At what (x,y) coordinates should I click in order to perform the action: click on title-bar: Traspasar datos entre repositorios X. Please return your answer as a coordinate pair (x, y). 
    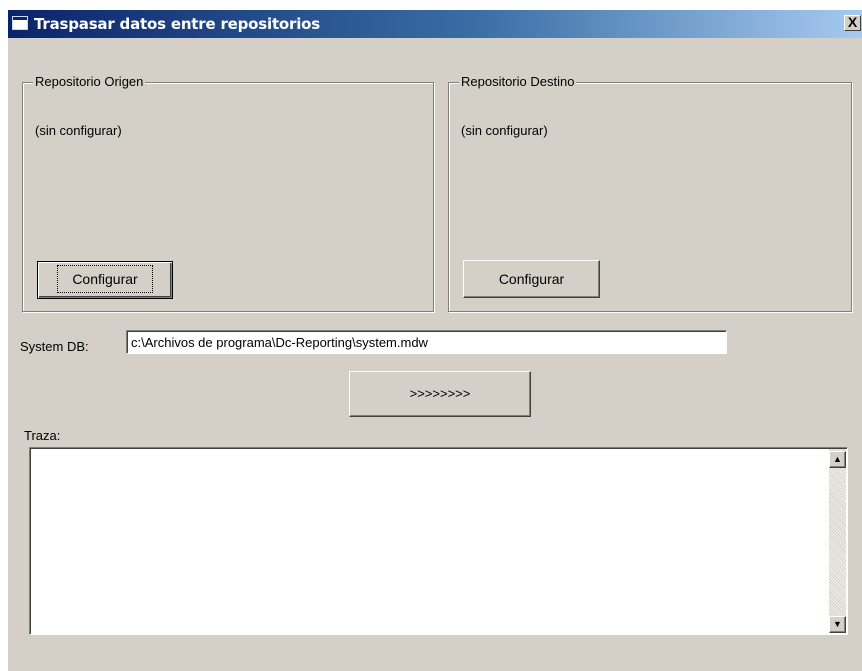
    Looking at the image, I should click on (435, 24).